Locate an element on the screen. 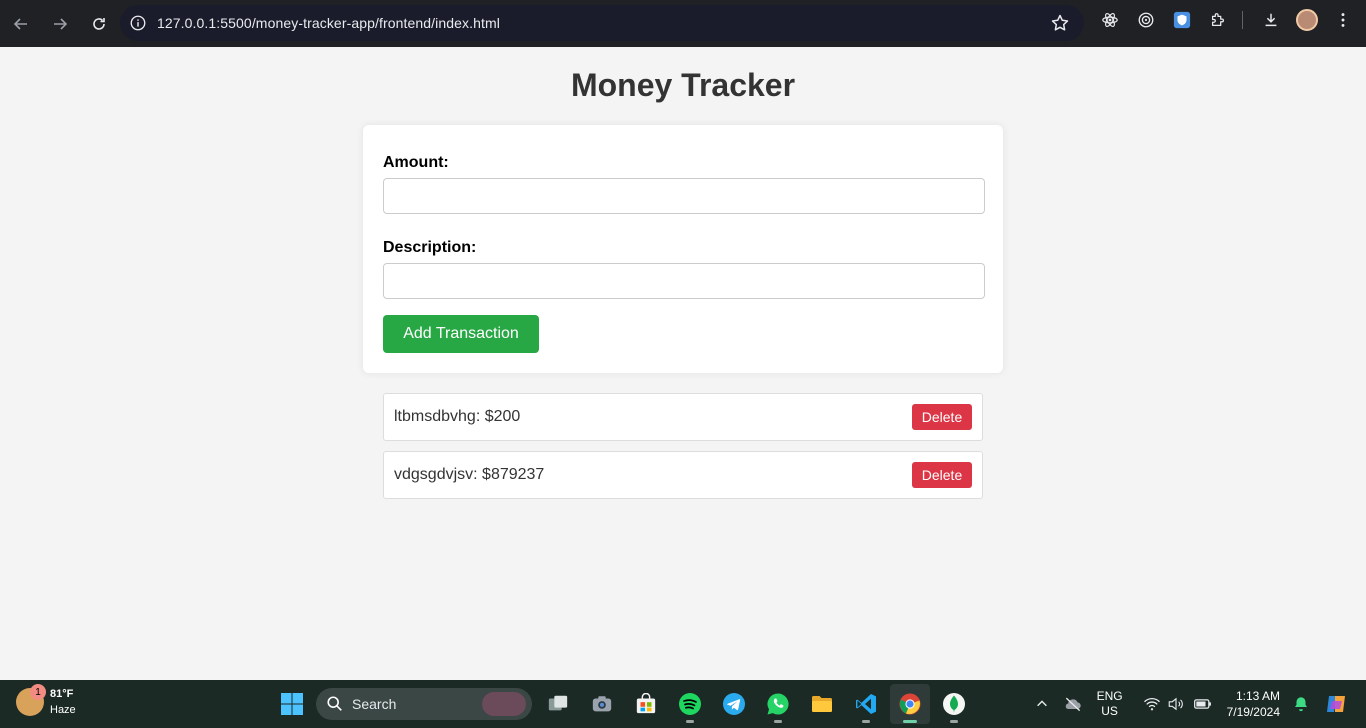 The image size is (1366, 728). toolbar-separator is located at coordinates (1242, 20).